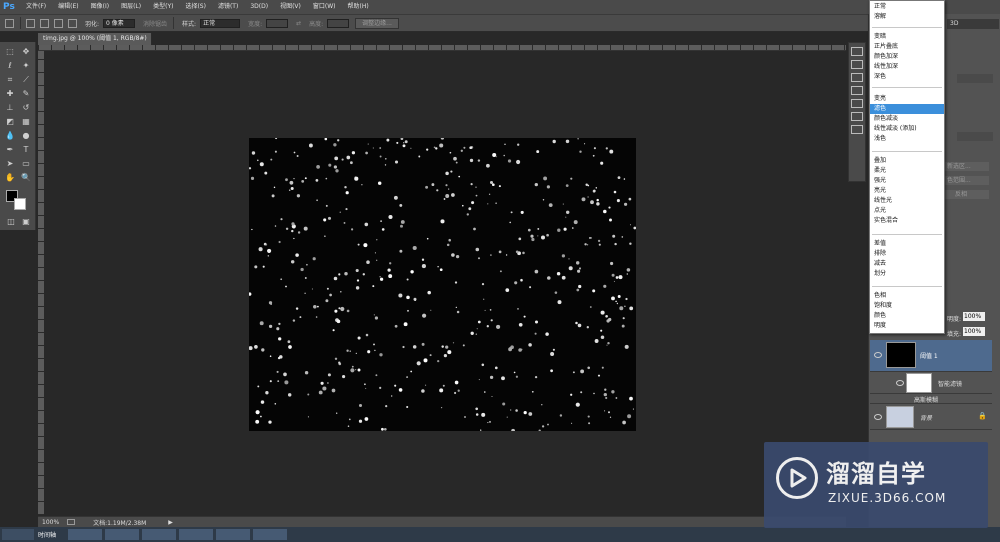 The width and height of the screenshot is (1000, 542). What do you see at coordinates (358, 7) in the screenshot?
I see `menu-help: 帮助(H)` at bounding box center [358, 7].